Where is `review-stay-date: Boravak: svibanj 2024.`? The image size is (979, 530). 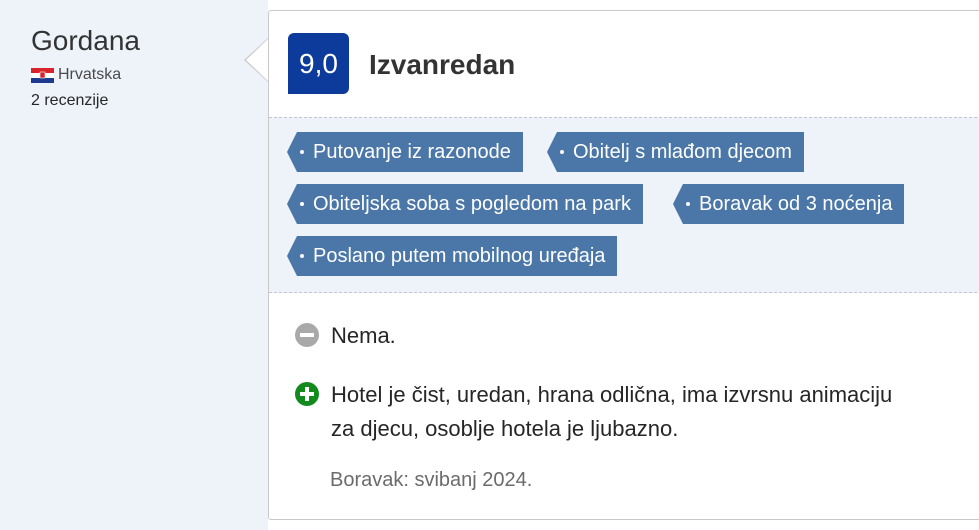 review-stay-date: Boravak: svibanj 2024. is located at coordinates (431, 480).